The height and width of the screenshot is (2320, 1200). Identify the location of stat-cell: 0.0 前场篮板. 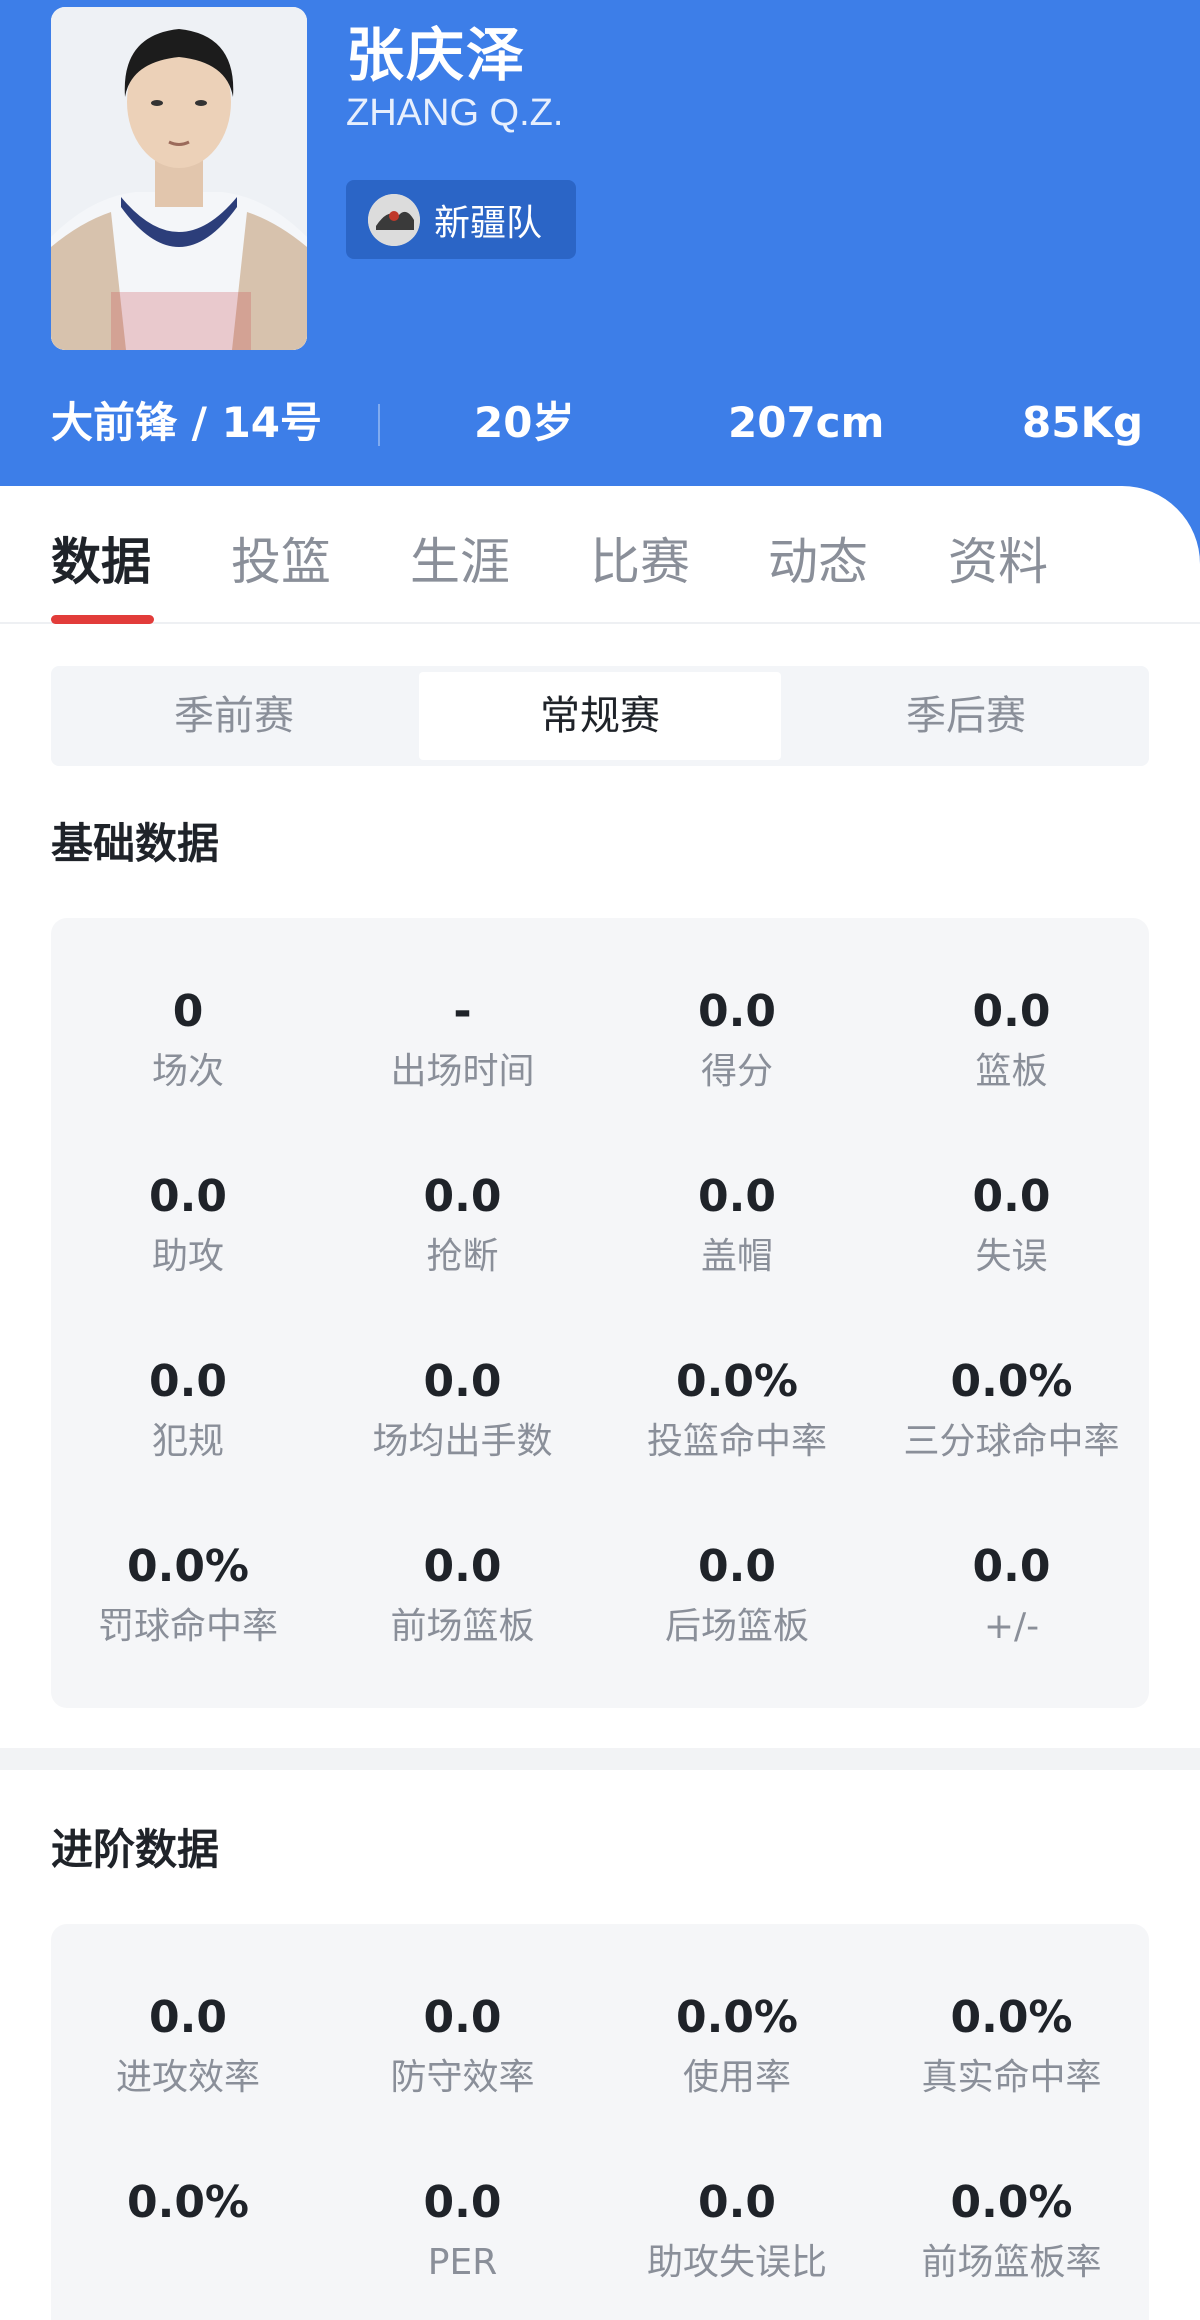
(463, 1596).